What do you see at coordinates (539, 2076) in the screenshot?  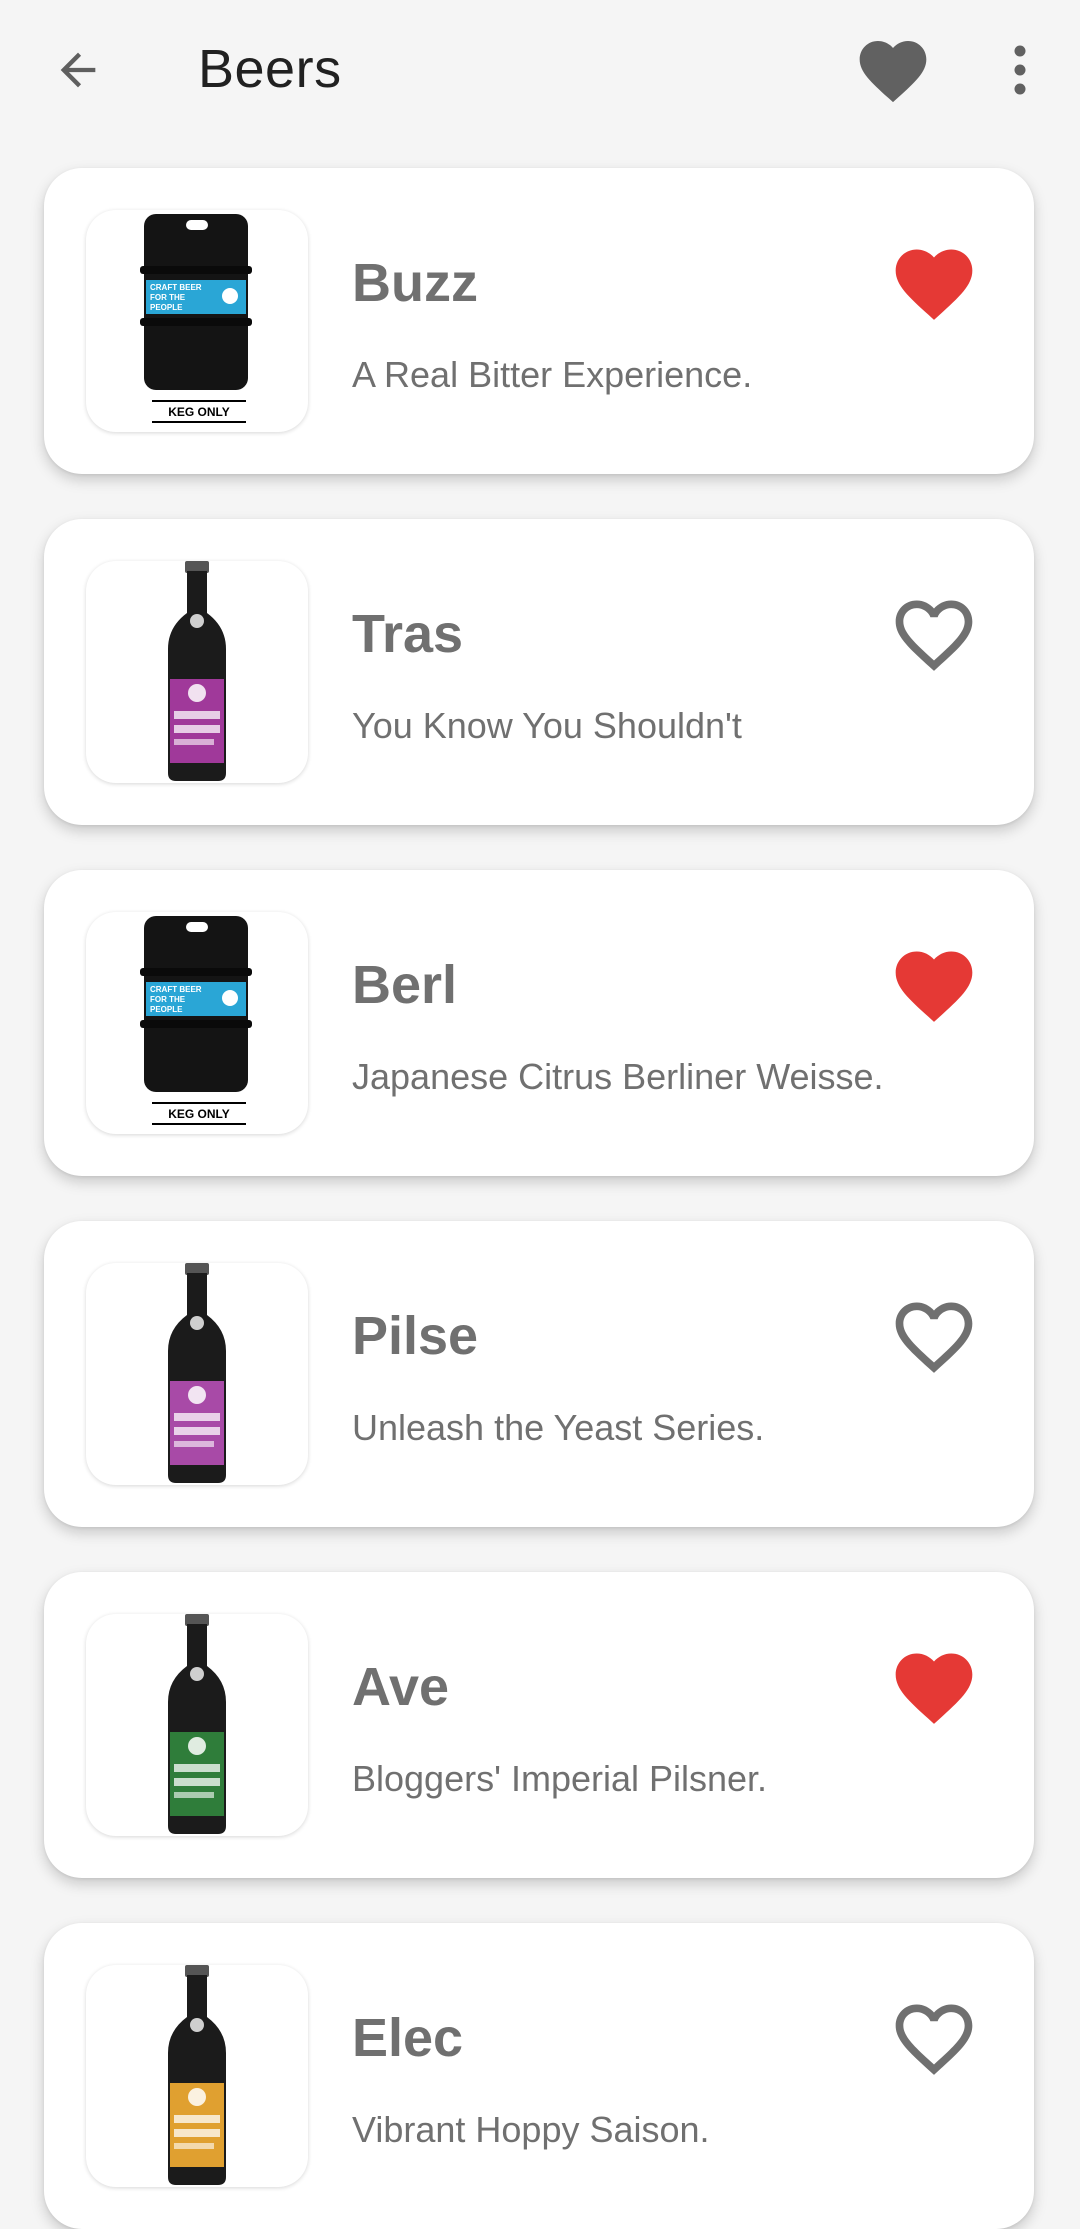 I see `beer-card: Elec Vibrant Hoppy Saison.` at bounding box center [539, 2076].